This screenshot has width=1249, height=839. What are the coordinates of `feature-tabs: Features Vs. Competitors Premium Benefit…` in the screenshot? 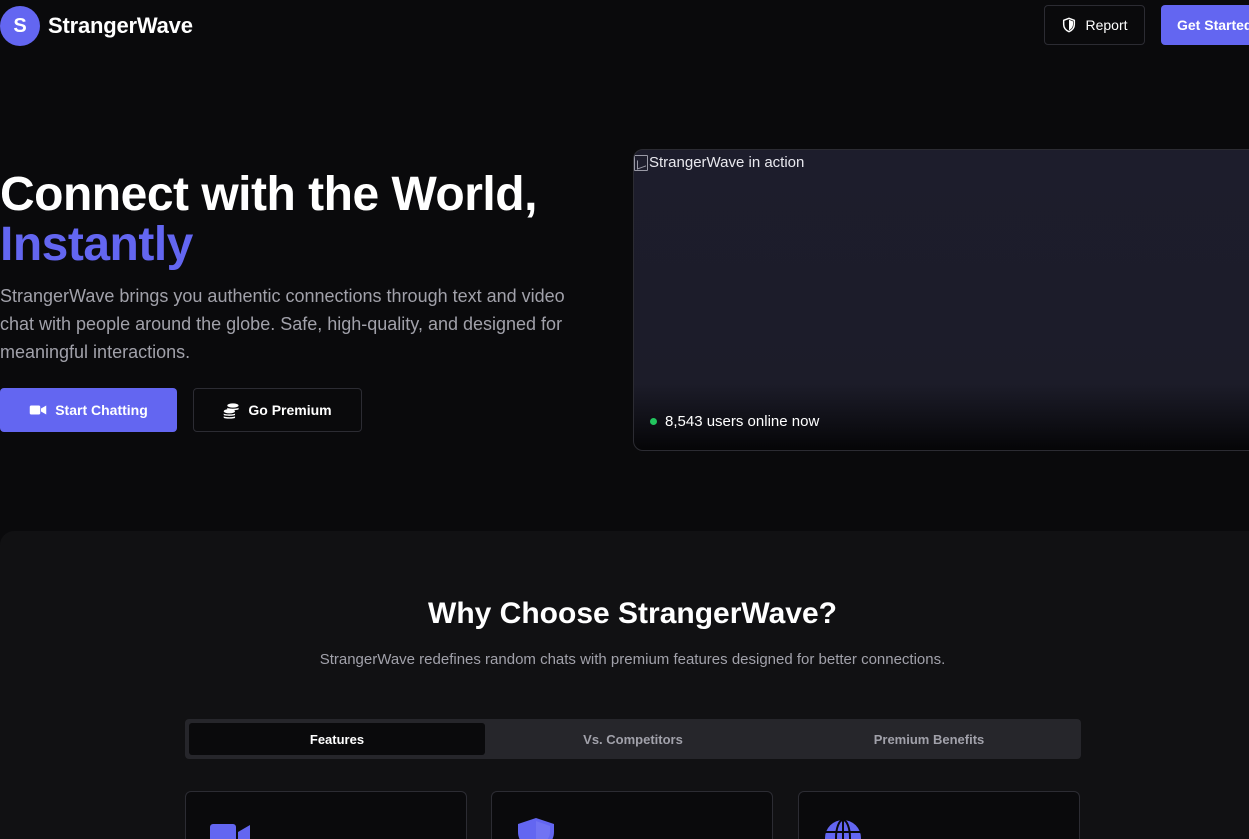 It's located at (633, 739).